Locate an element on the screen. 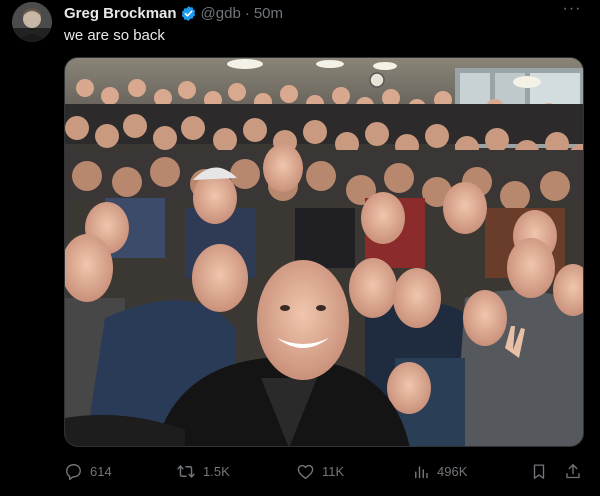  tweet-actions: 614 1.5K 11K 496K is located at coordinates (324, 471).